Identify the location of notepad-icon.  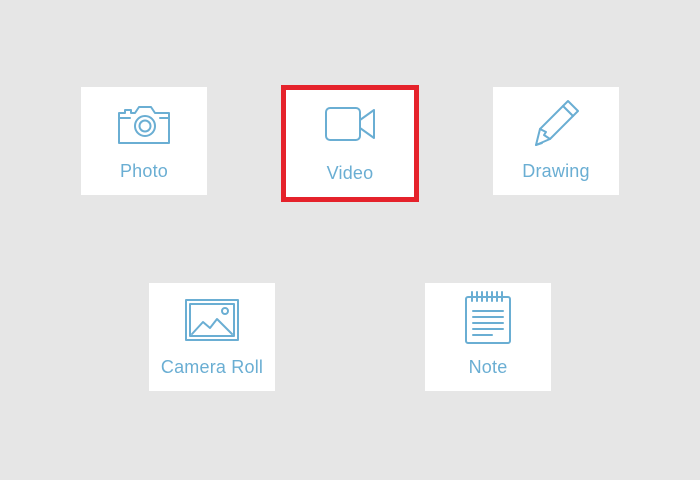
(488, 318).